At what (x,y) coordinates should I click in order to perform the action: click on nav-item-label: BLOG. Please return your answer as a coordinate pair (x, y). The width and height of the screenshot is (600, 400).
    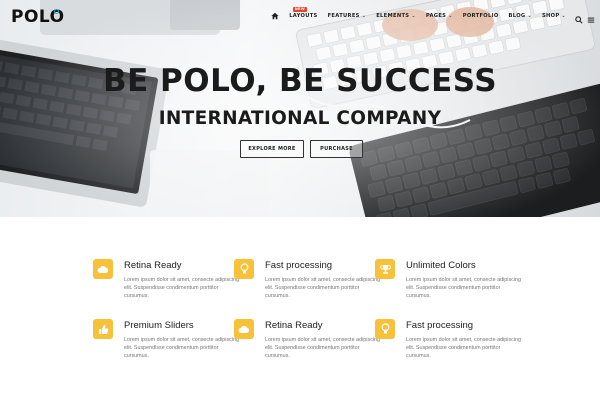
    Looking at the image, I should click on (517, 16).